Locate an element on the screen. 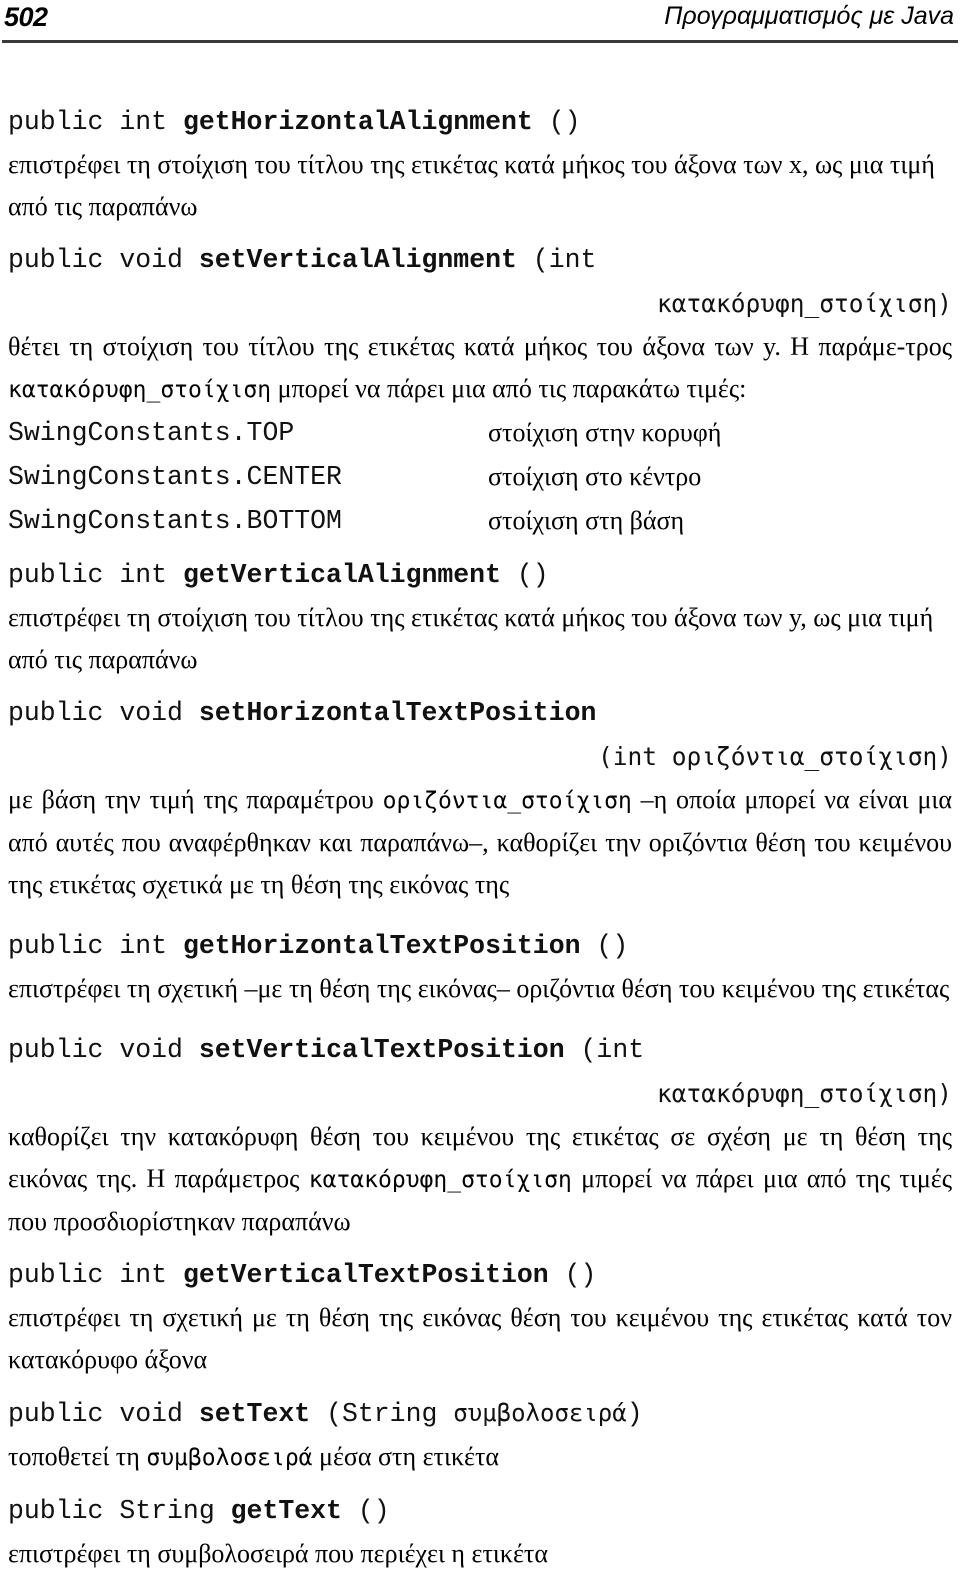  header-rule is located at coordinates (480, 41).